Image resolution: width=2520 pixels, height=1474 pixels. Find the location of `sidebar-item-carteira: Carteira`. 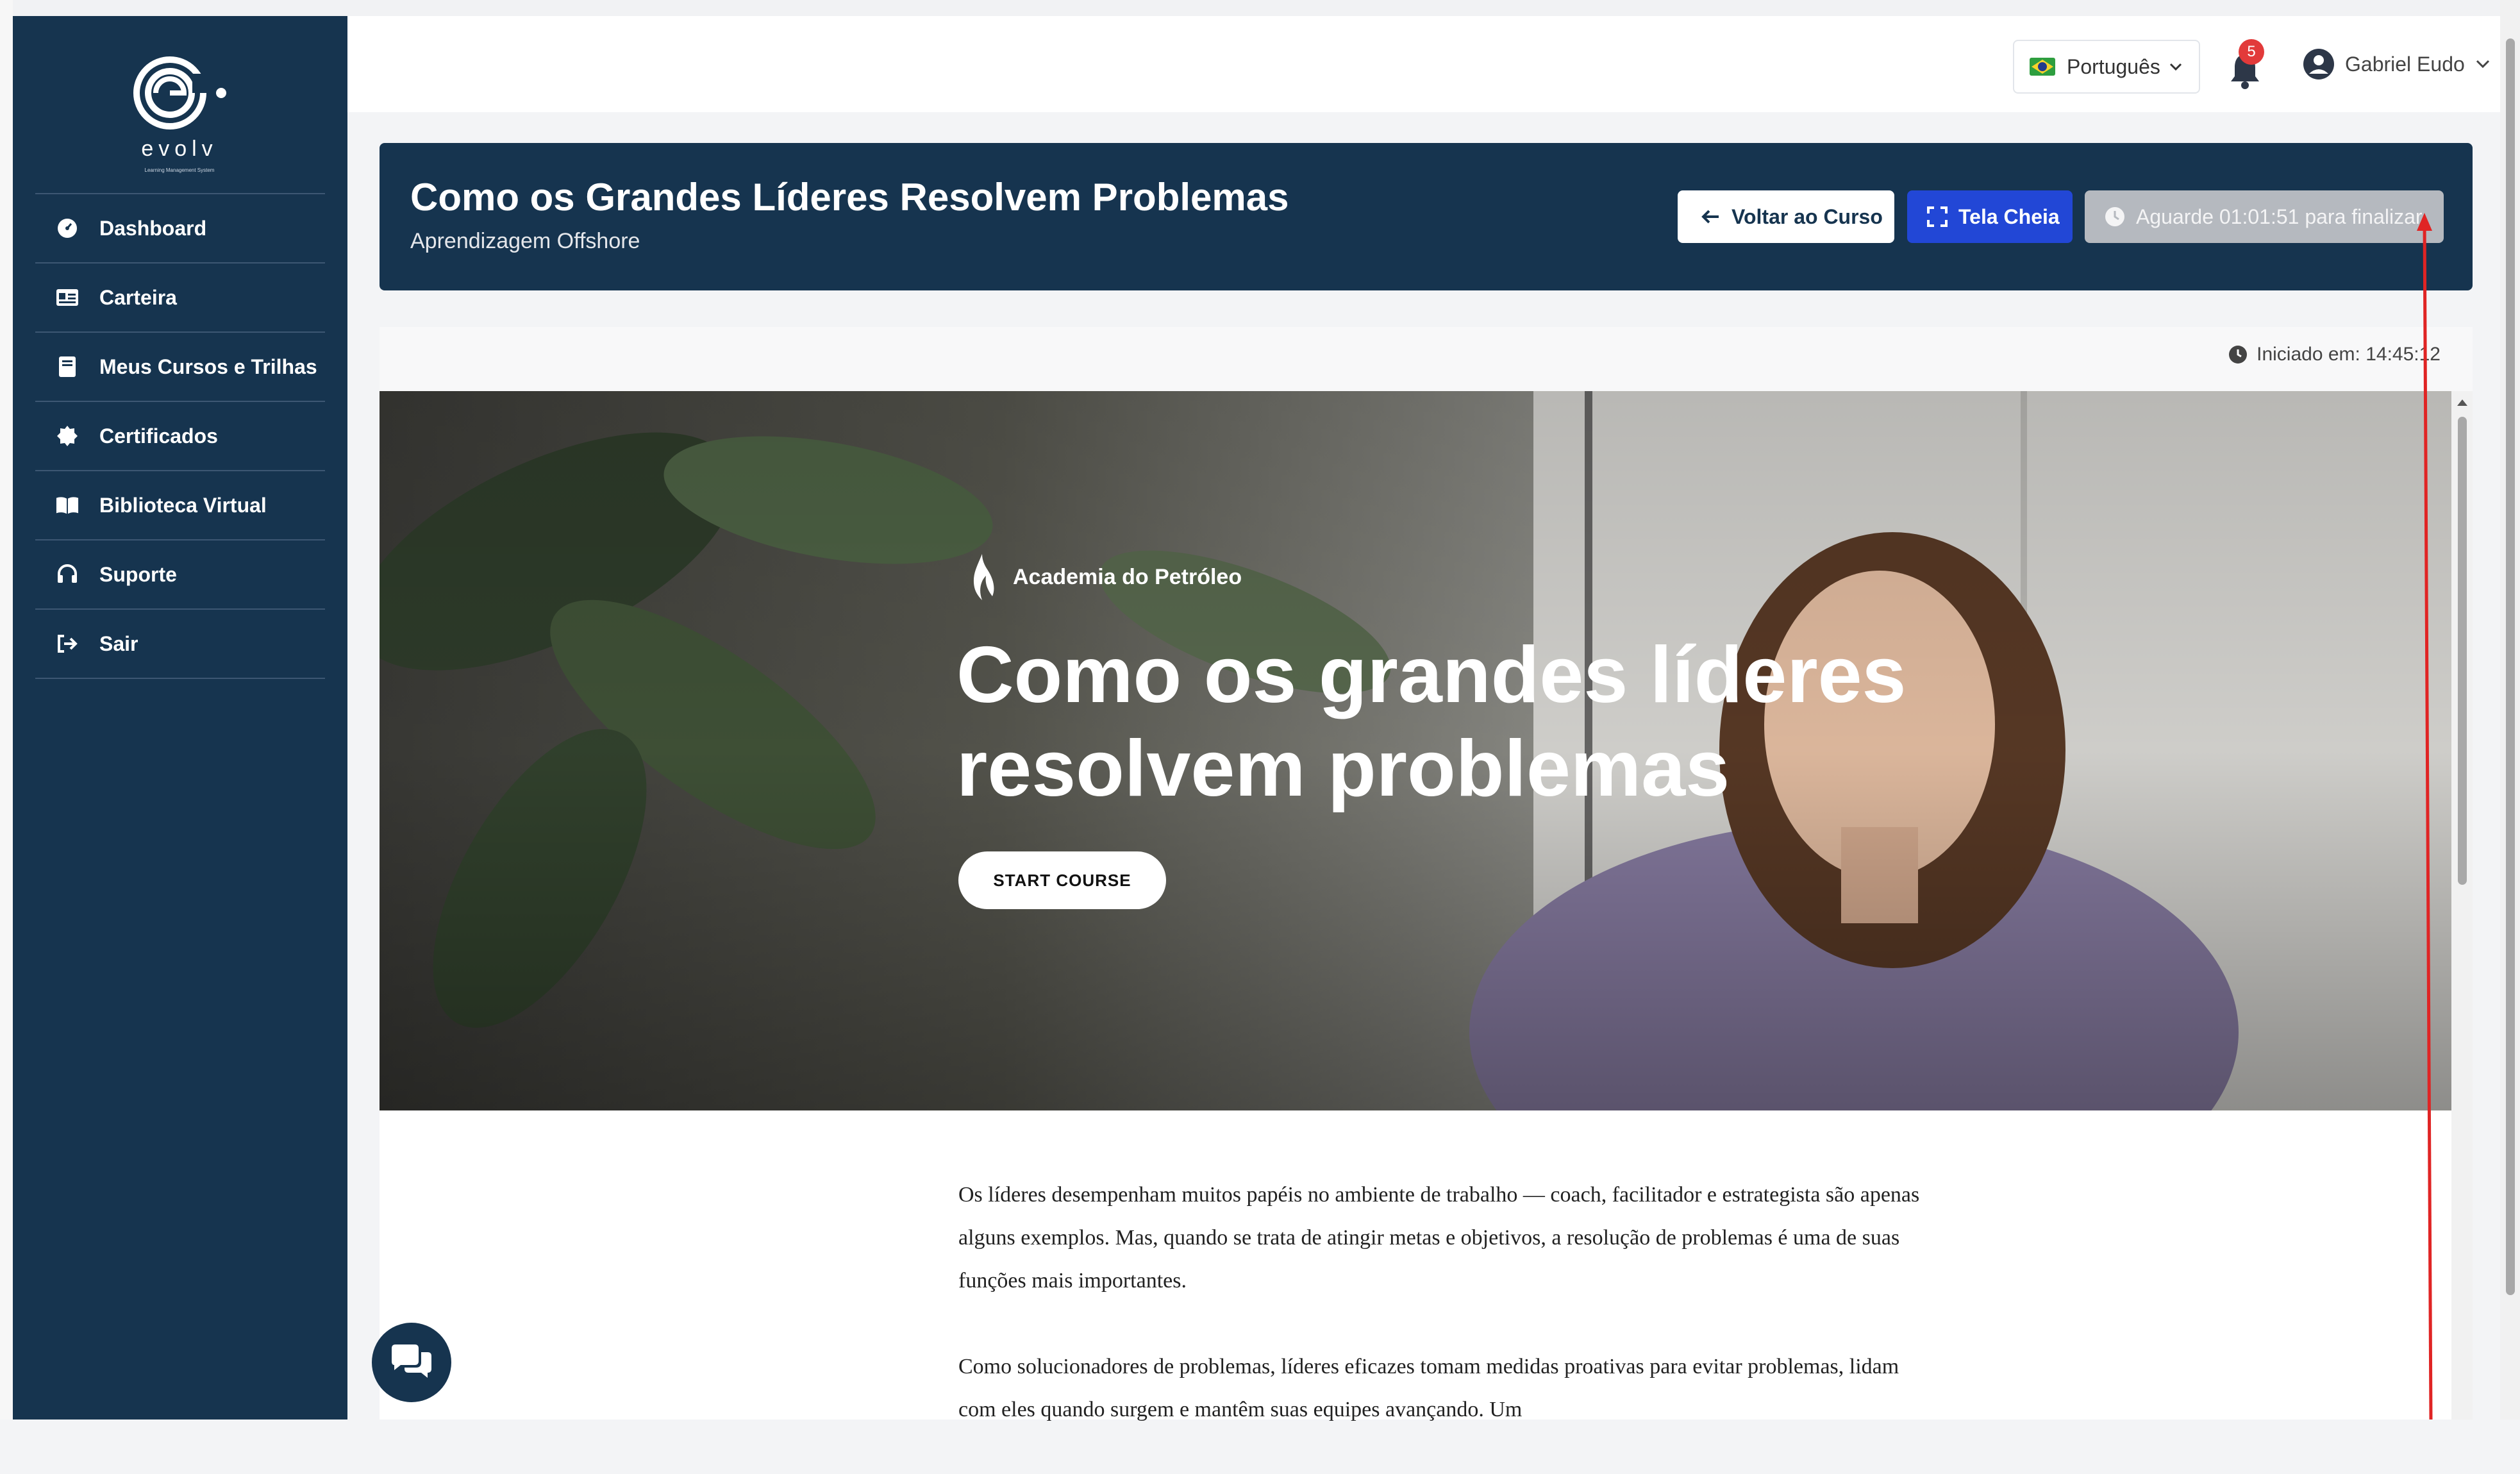

sidebar-item-carteira: Carteira is located at coordinates (180, 298).